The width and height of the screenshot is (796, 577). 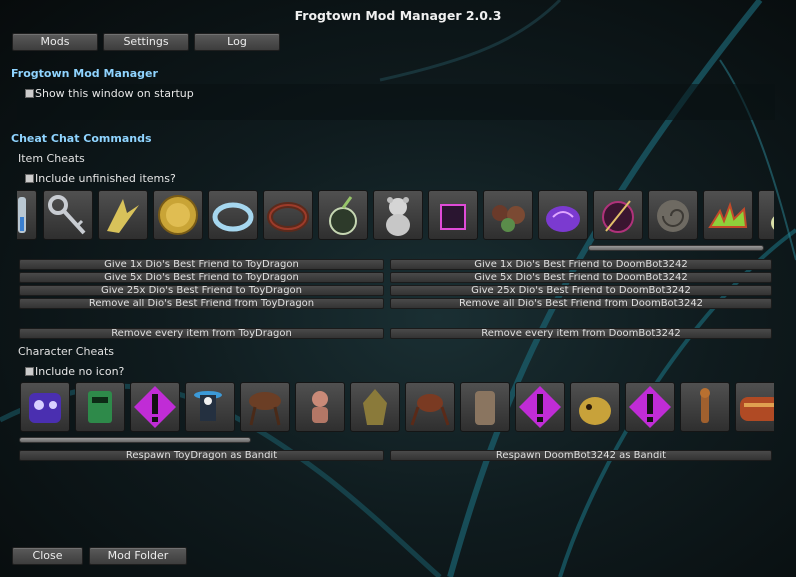 What do you see at coordinates (563, 219) in the screenshot?
I see `brain-icon` at bounding box center [563, 219].